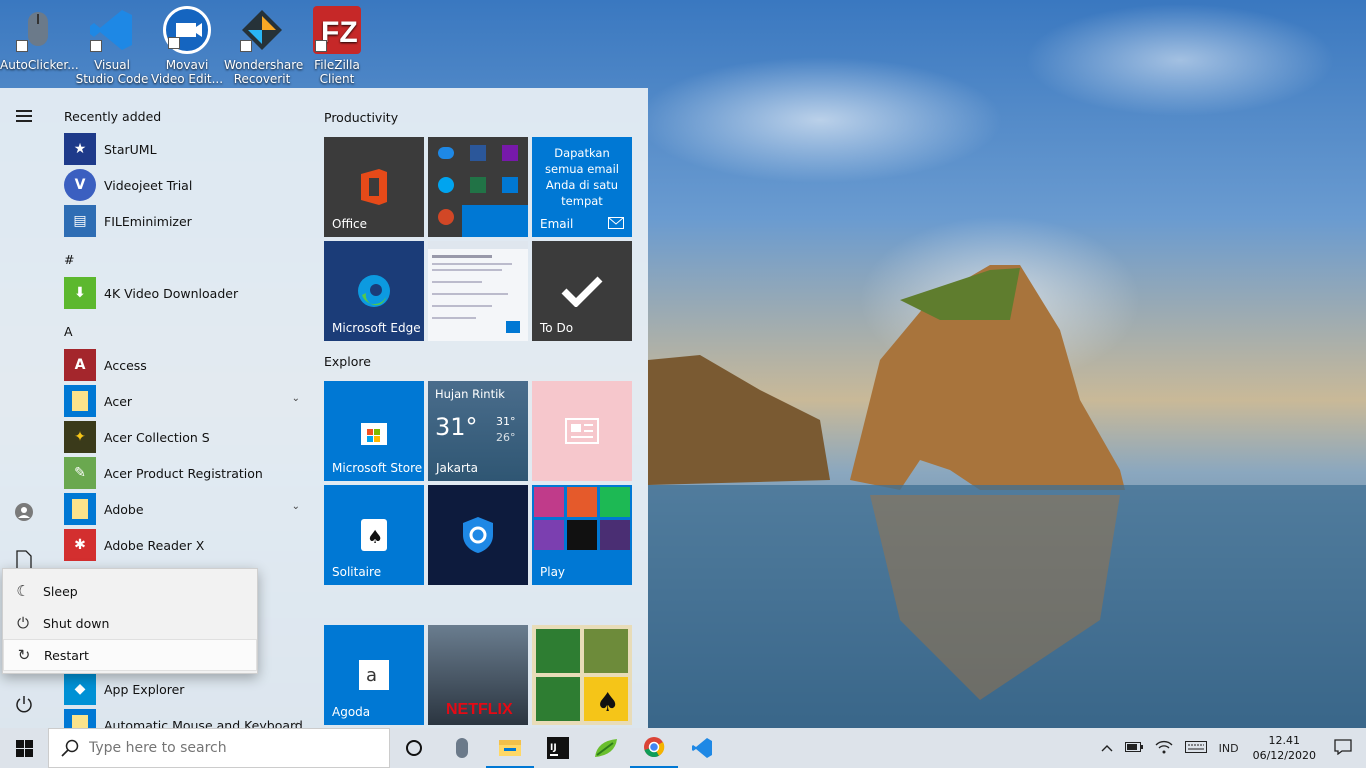 Image resolution: width=1366 pixels, height=768 pixels. Describe the element at coordinates (606, 748) in the screenshot. I see `taskbar-app-green-app` at that location.